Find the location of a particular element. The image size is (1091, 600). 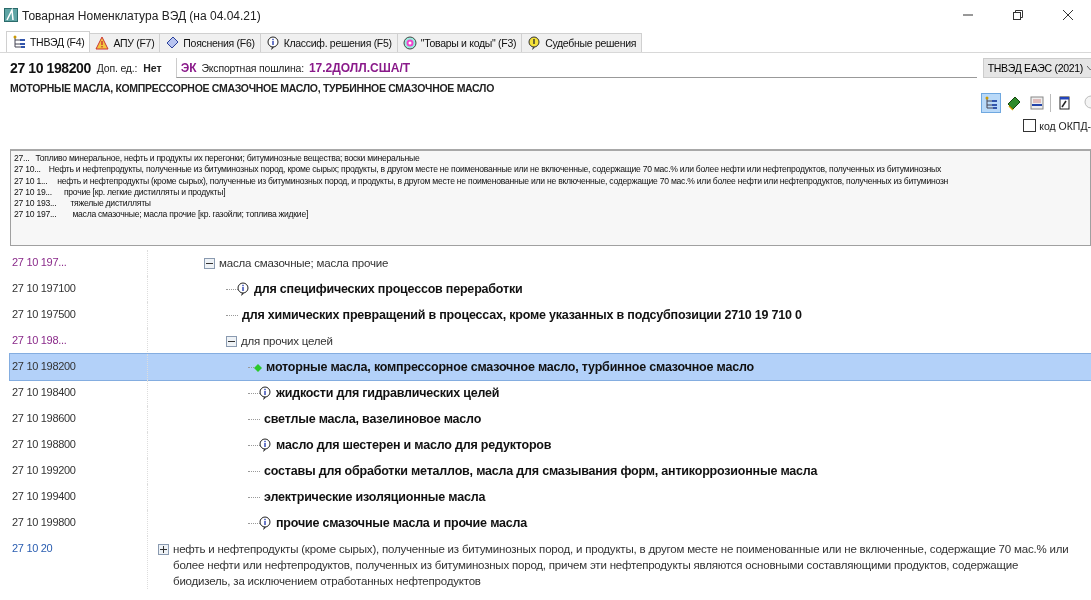

tree-view-icon is located at coordinates (991, 103).